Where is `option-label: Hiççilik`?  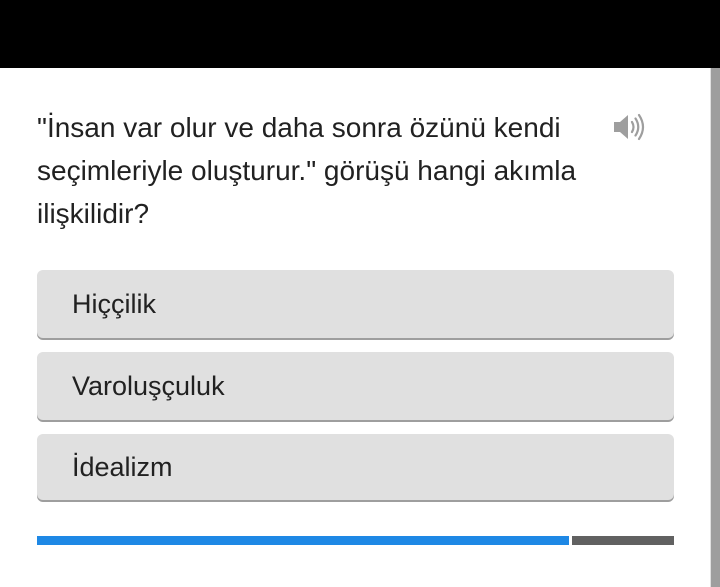 option-label: Hiççilik is located at coordinates (114, 303).